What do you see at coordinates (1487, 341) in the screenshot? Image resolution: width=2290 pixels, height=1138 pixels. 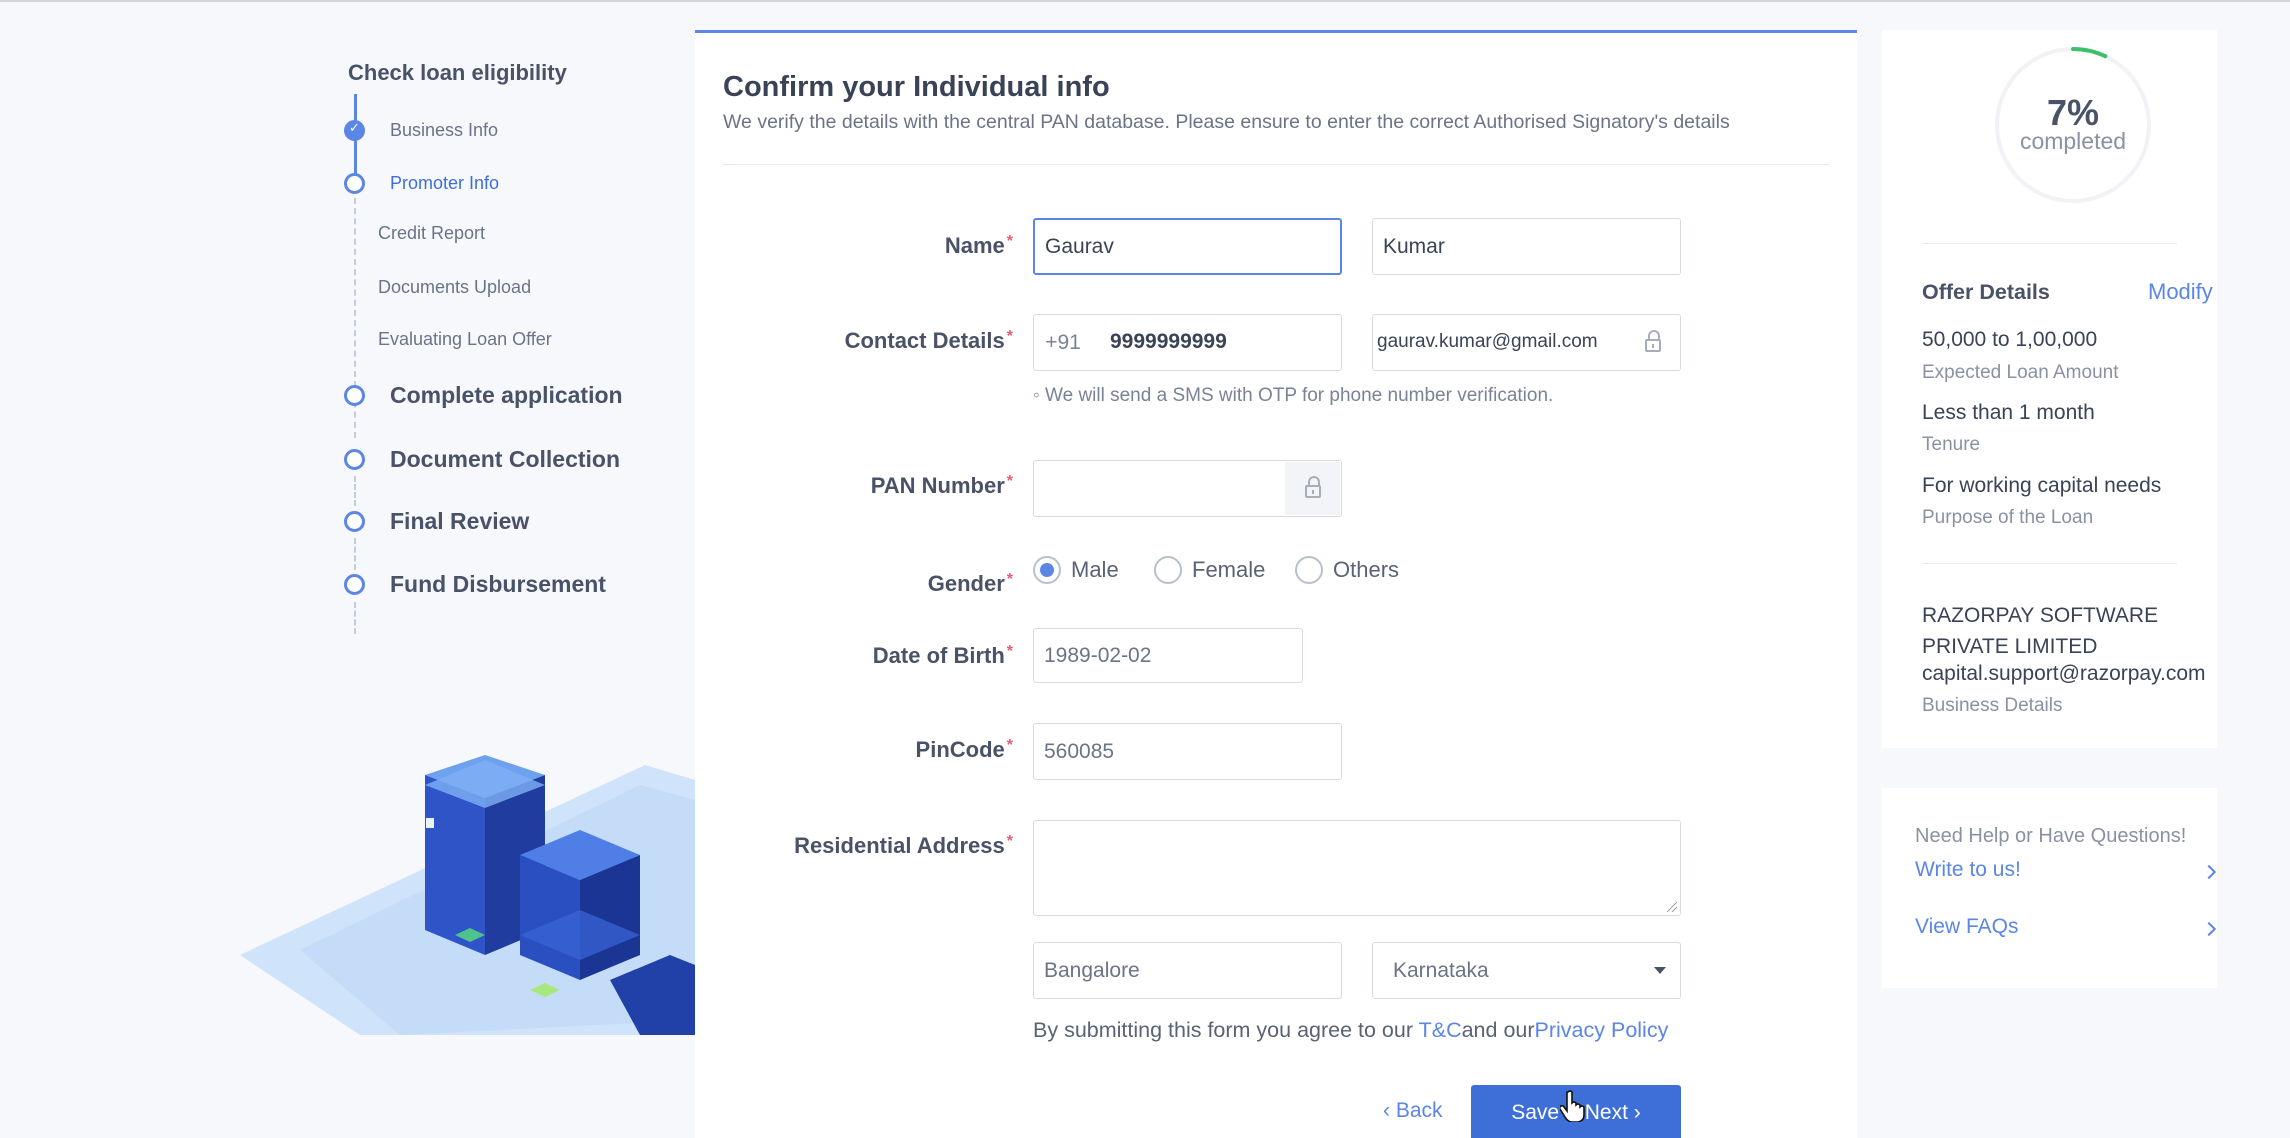 I see `email-value: gaurav.kumar@gmail.com` at bounding box center [1487, 341].